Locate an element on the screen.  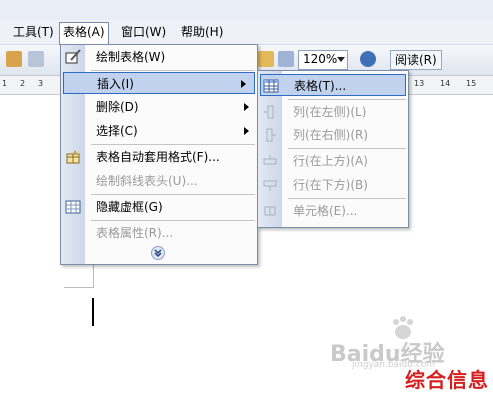
menu-item-insert-row-above: 行(在上方)(A) is located at coordinates (333, 161).